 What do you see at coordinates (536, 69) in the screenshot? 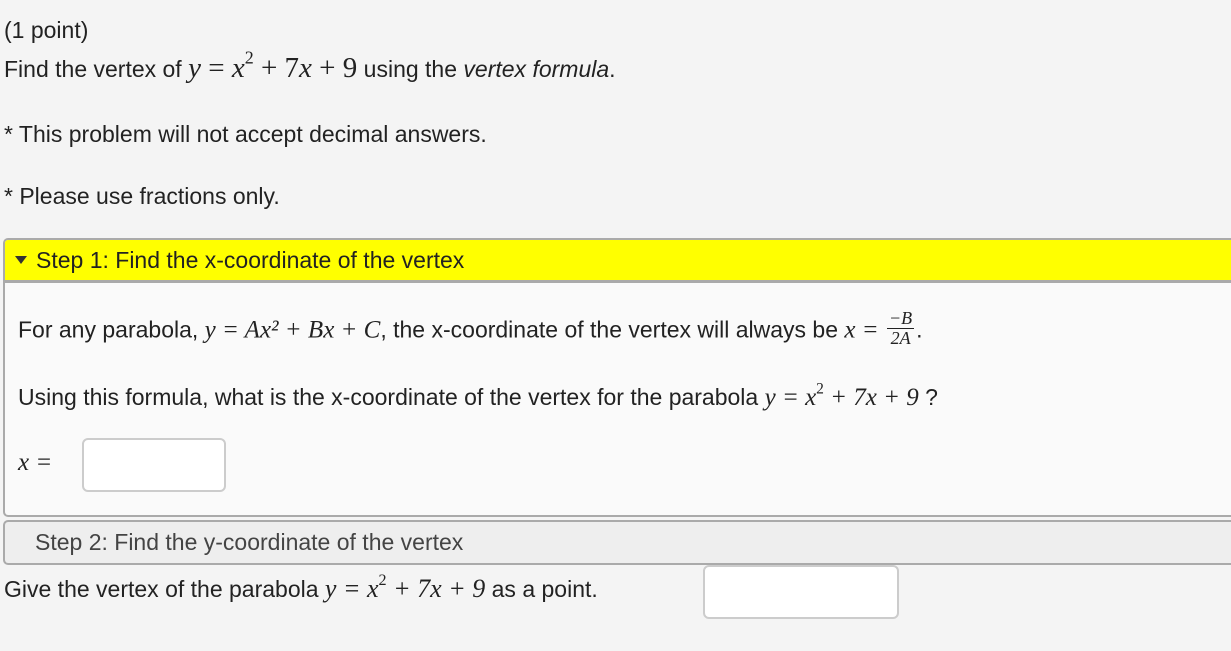
I see `vertex-formula-emphasis: vertex formula` at bounding box center [536, 69].